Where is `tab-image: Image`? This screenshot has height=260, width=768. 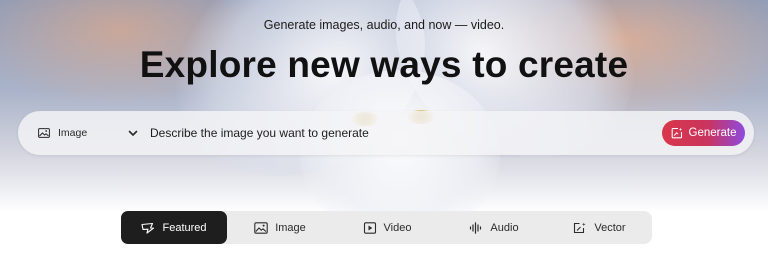 tab-image: Image is located at coordinates (280, 227).